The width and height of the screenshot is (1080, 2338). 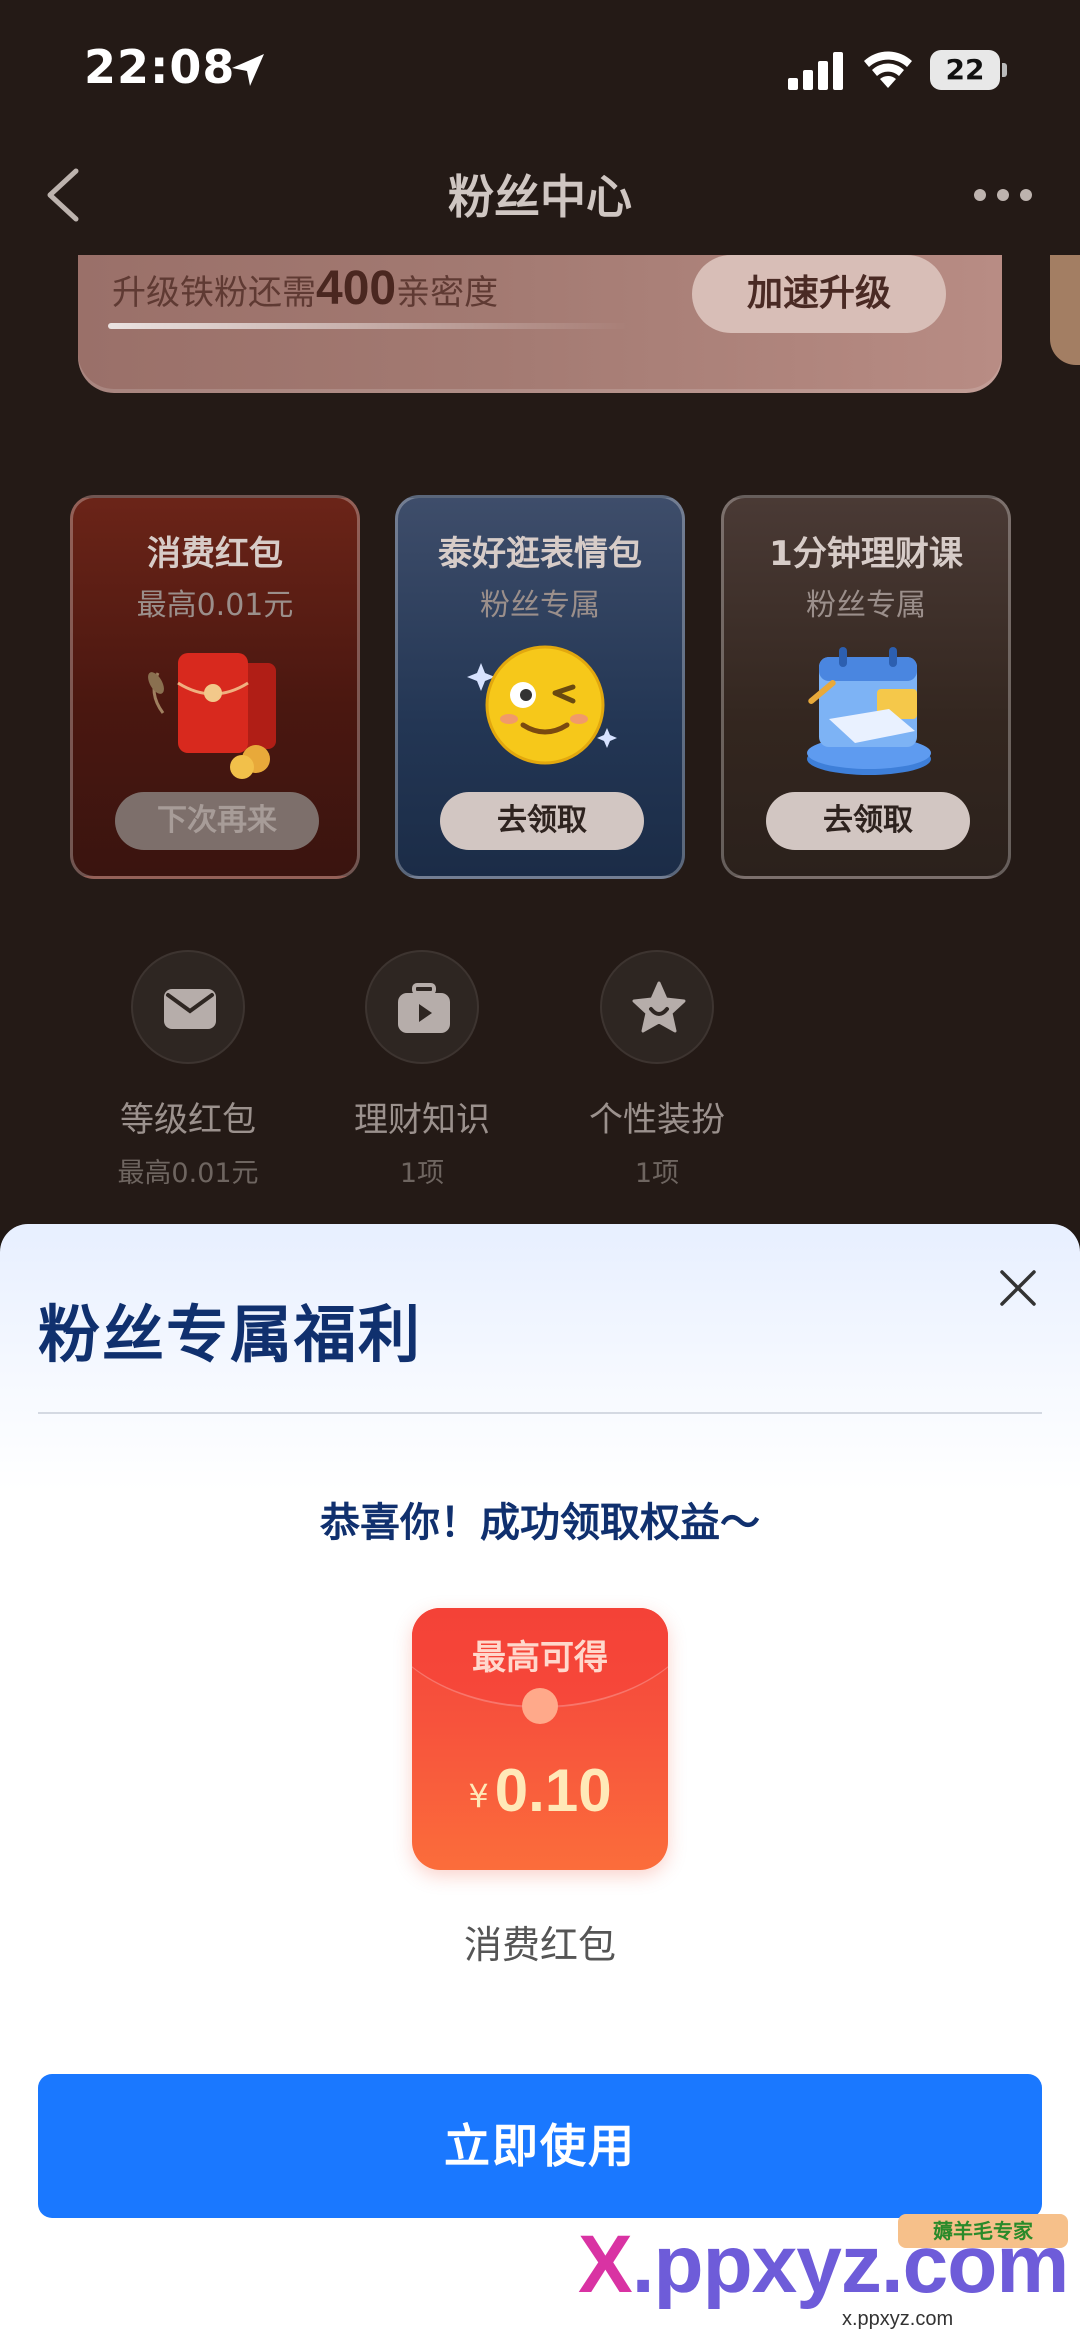 What do you see at coordinates (1065, 310) in the screenshot?
I see `next-card-peek` at bounding box center [1065, 310].